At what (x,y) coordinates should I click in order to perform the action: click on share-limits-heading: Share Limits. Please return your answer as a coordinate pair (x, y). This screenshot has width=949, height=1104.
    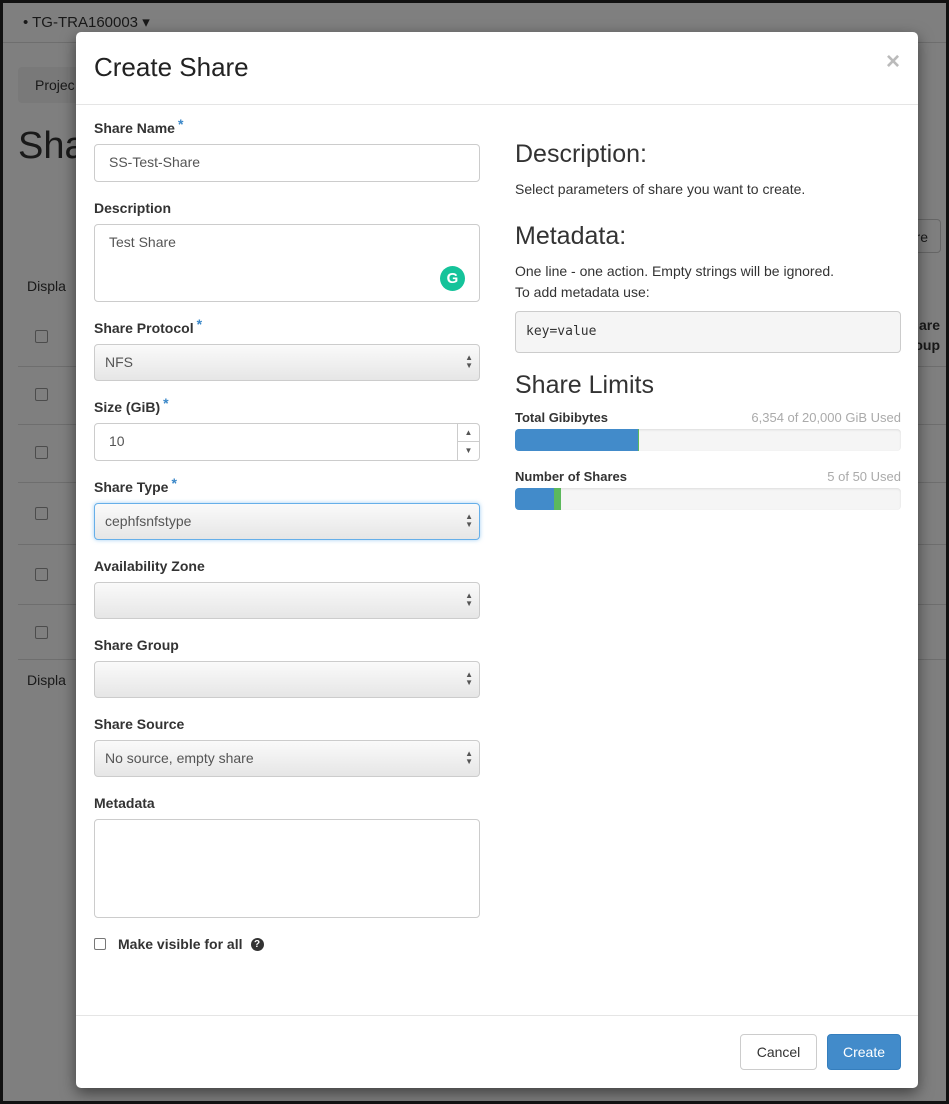
    Looking at the image, I should click on (584, 385).